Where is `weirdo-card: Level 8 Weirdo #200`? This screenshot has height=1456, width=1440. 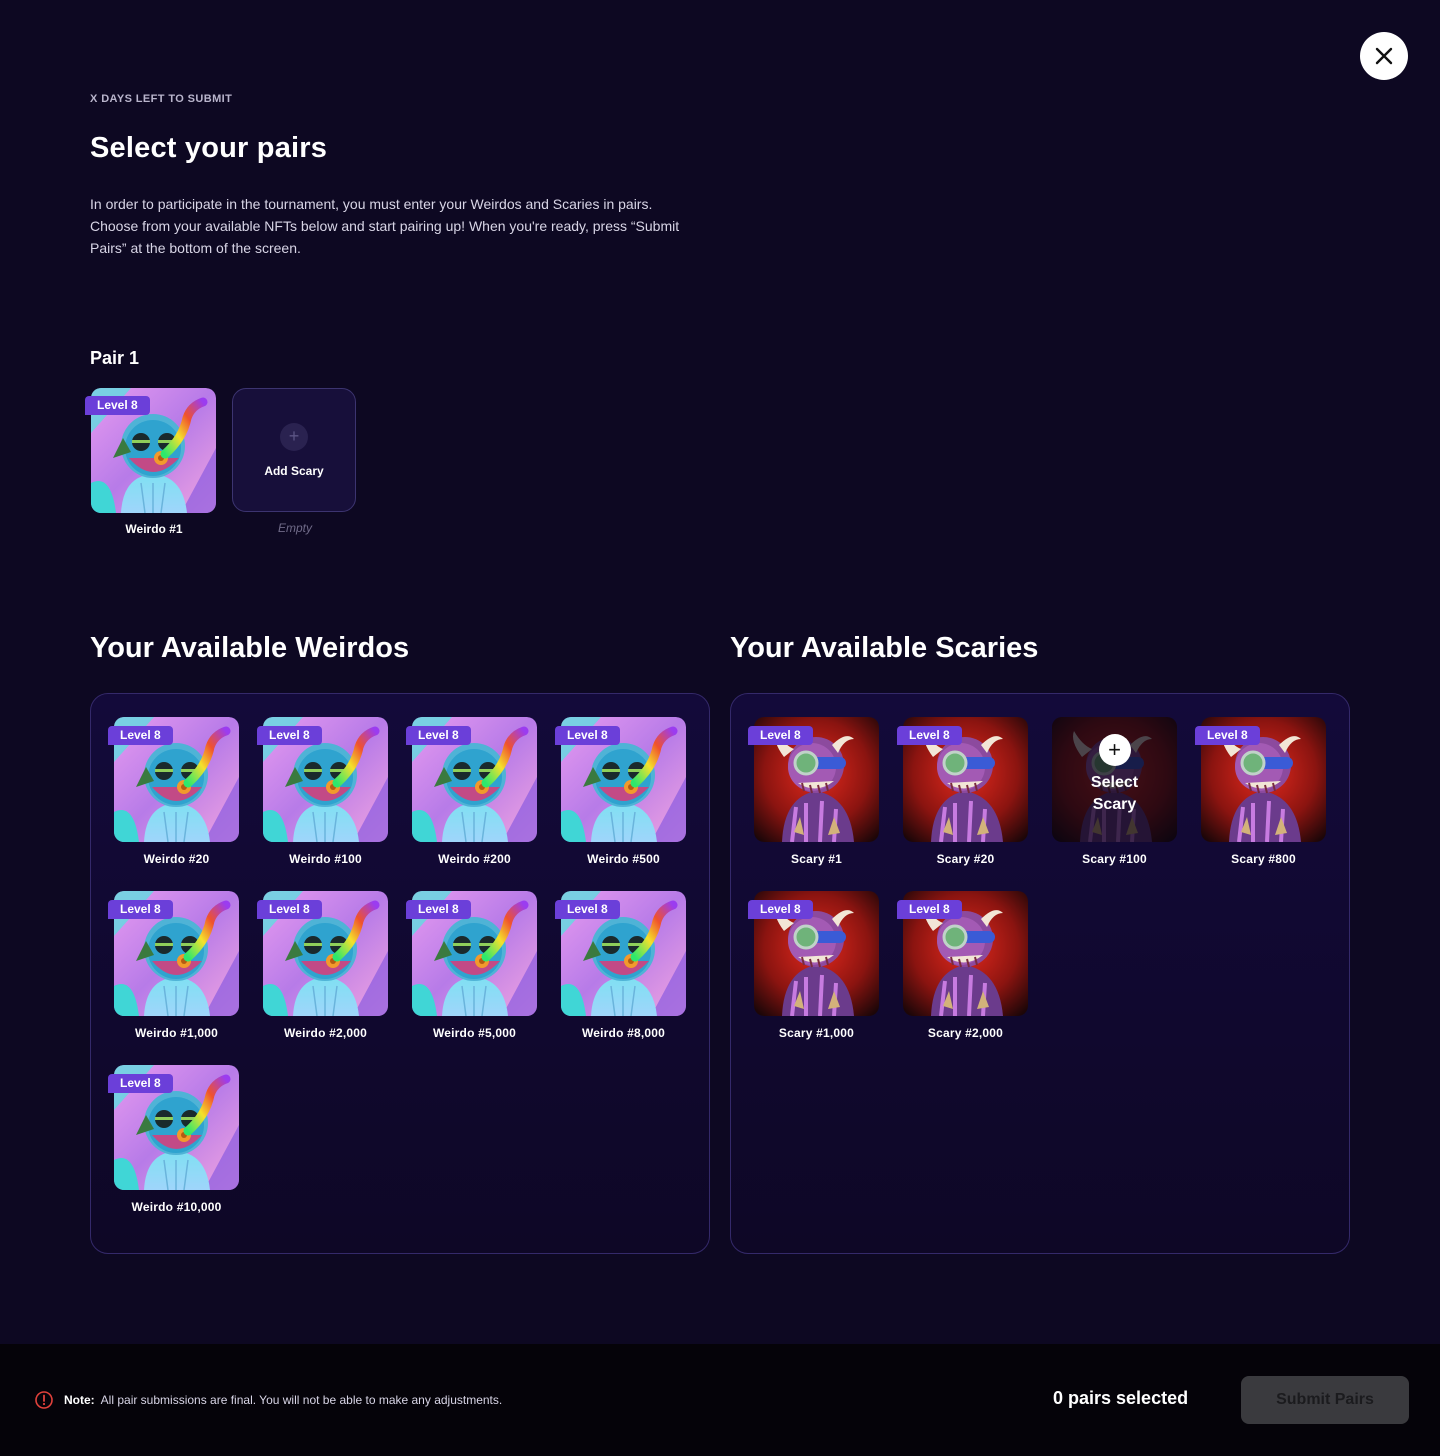
weirdo-card: Level 8 Weirdo #200 is located at coordinates (471, 791).